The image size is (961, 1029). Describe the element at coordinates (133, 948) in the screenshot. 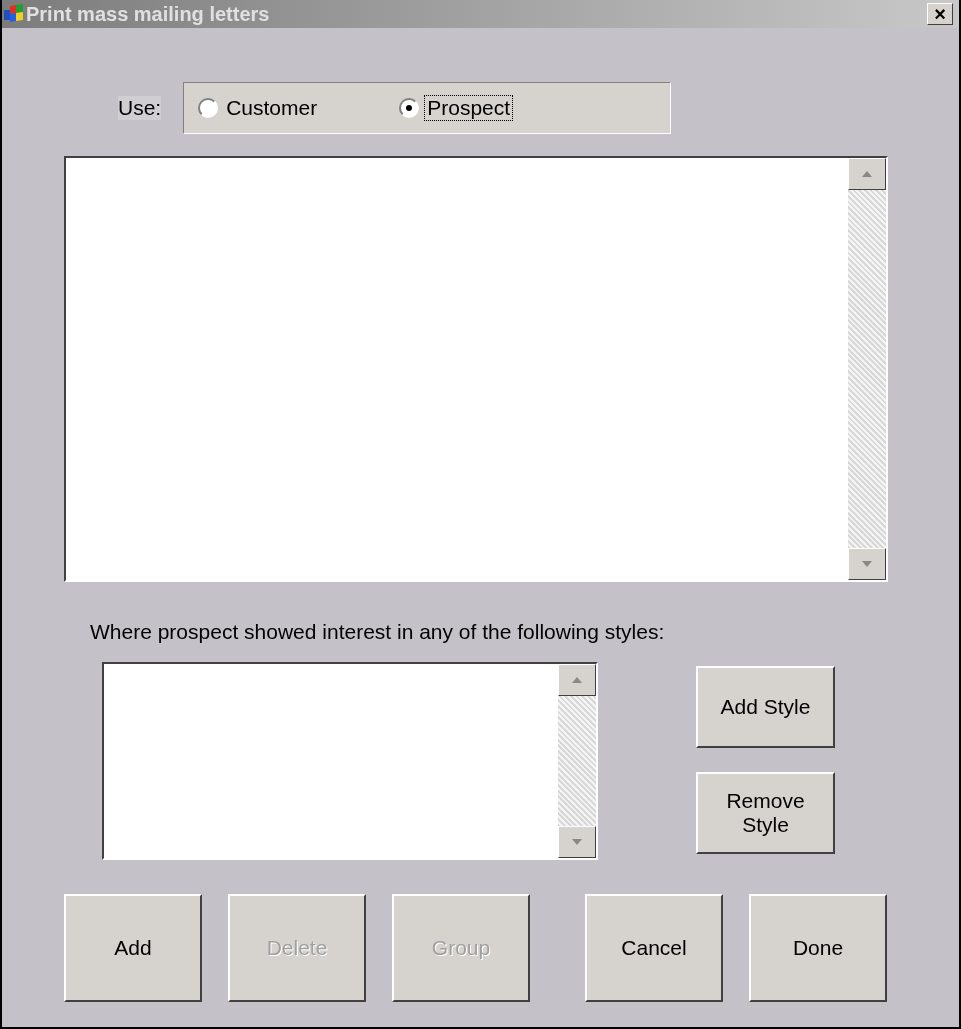

I see `dialog-button: Add` at that location.